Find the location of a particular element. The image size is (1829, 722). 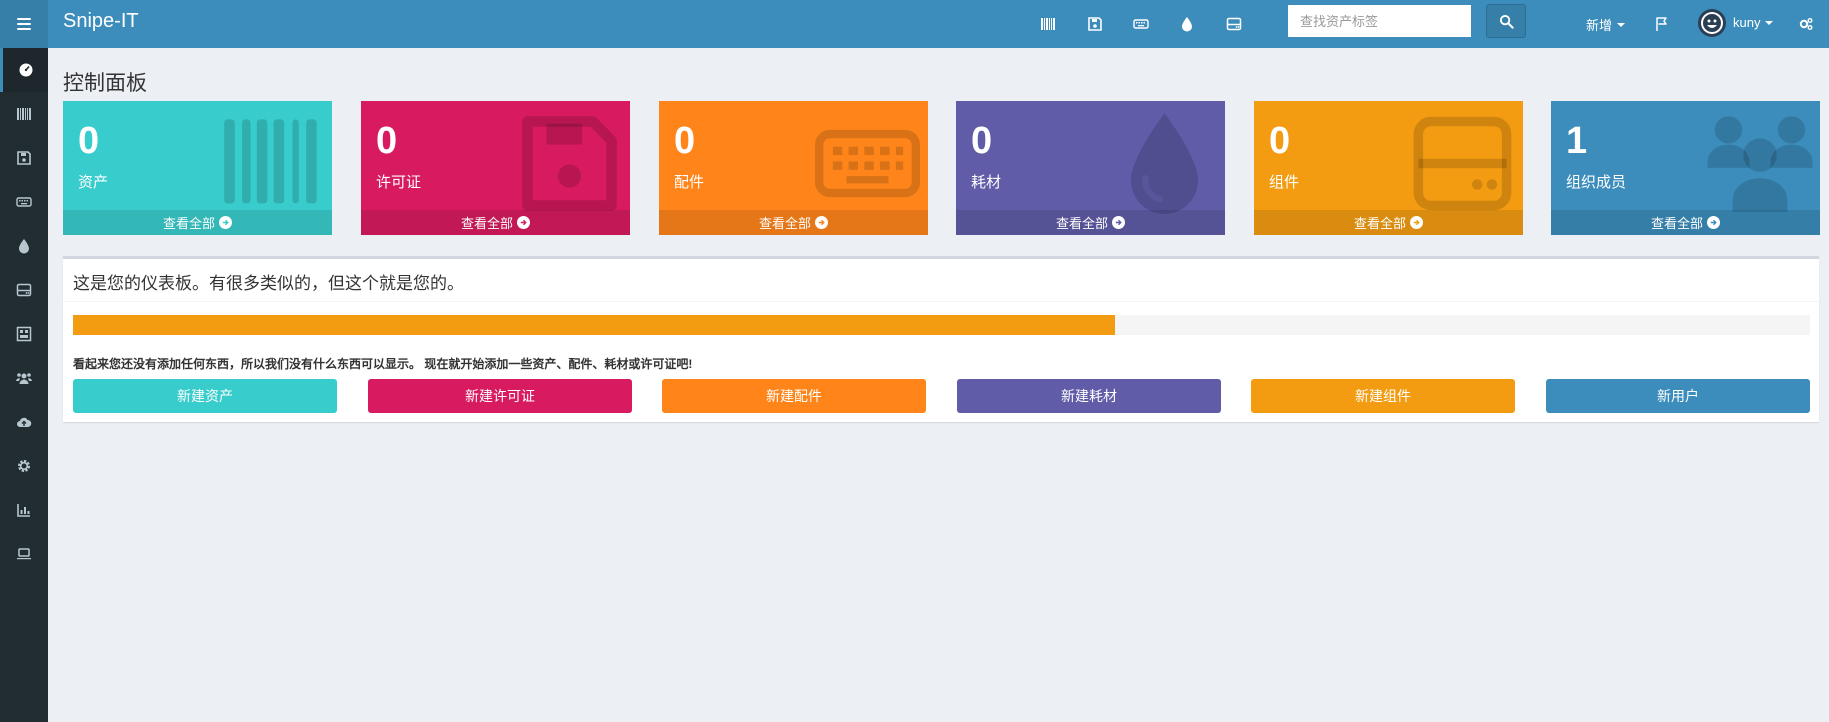

top-navbar: Snipe-IT 新增 kuny is located at coordinates (914, 24).